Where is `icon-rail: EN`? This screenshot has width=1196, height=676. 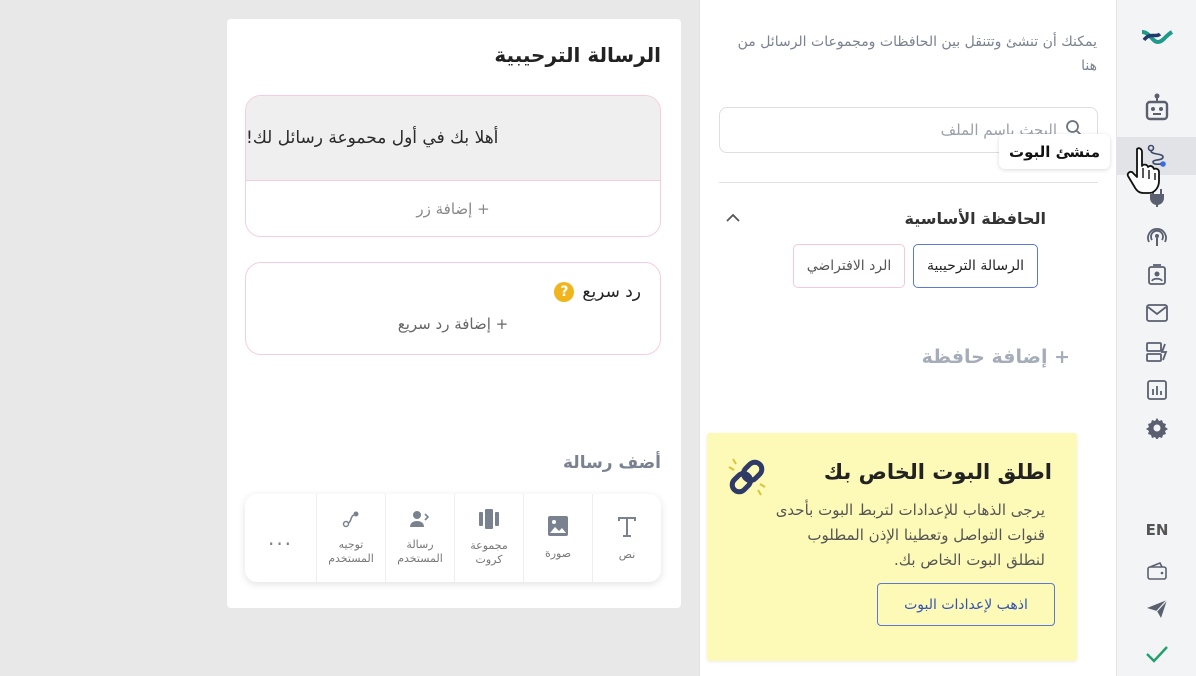
icon-rail: EN is located at coordinates (1156, 338).